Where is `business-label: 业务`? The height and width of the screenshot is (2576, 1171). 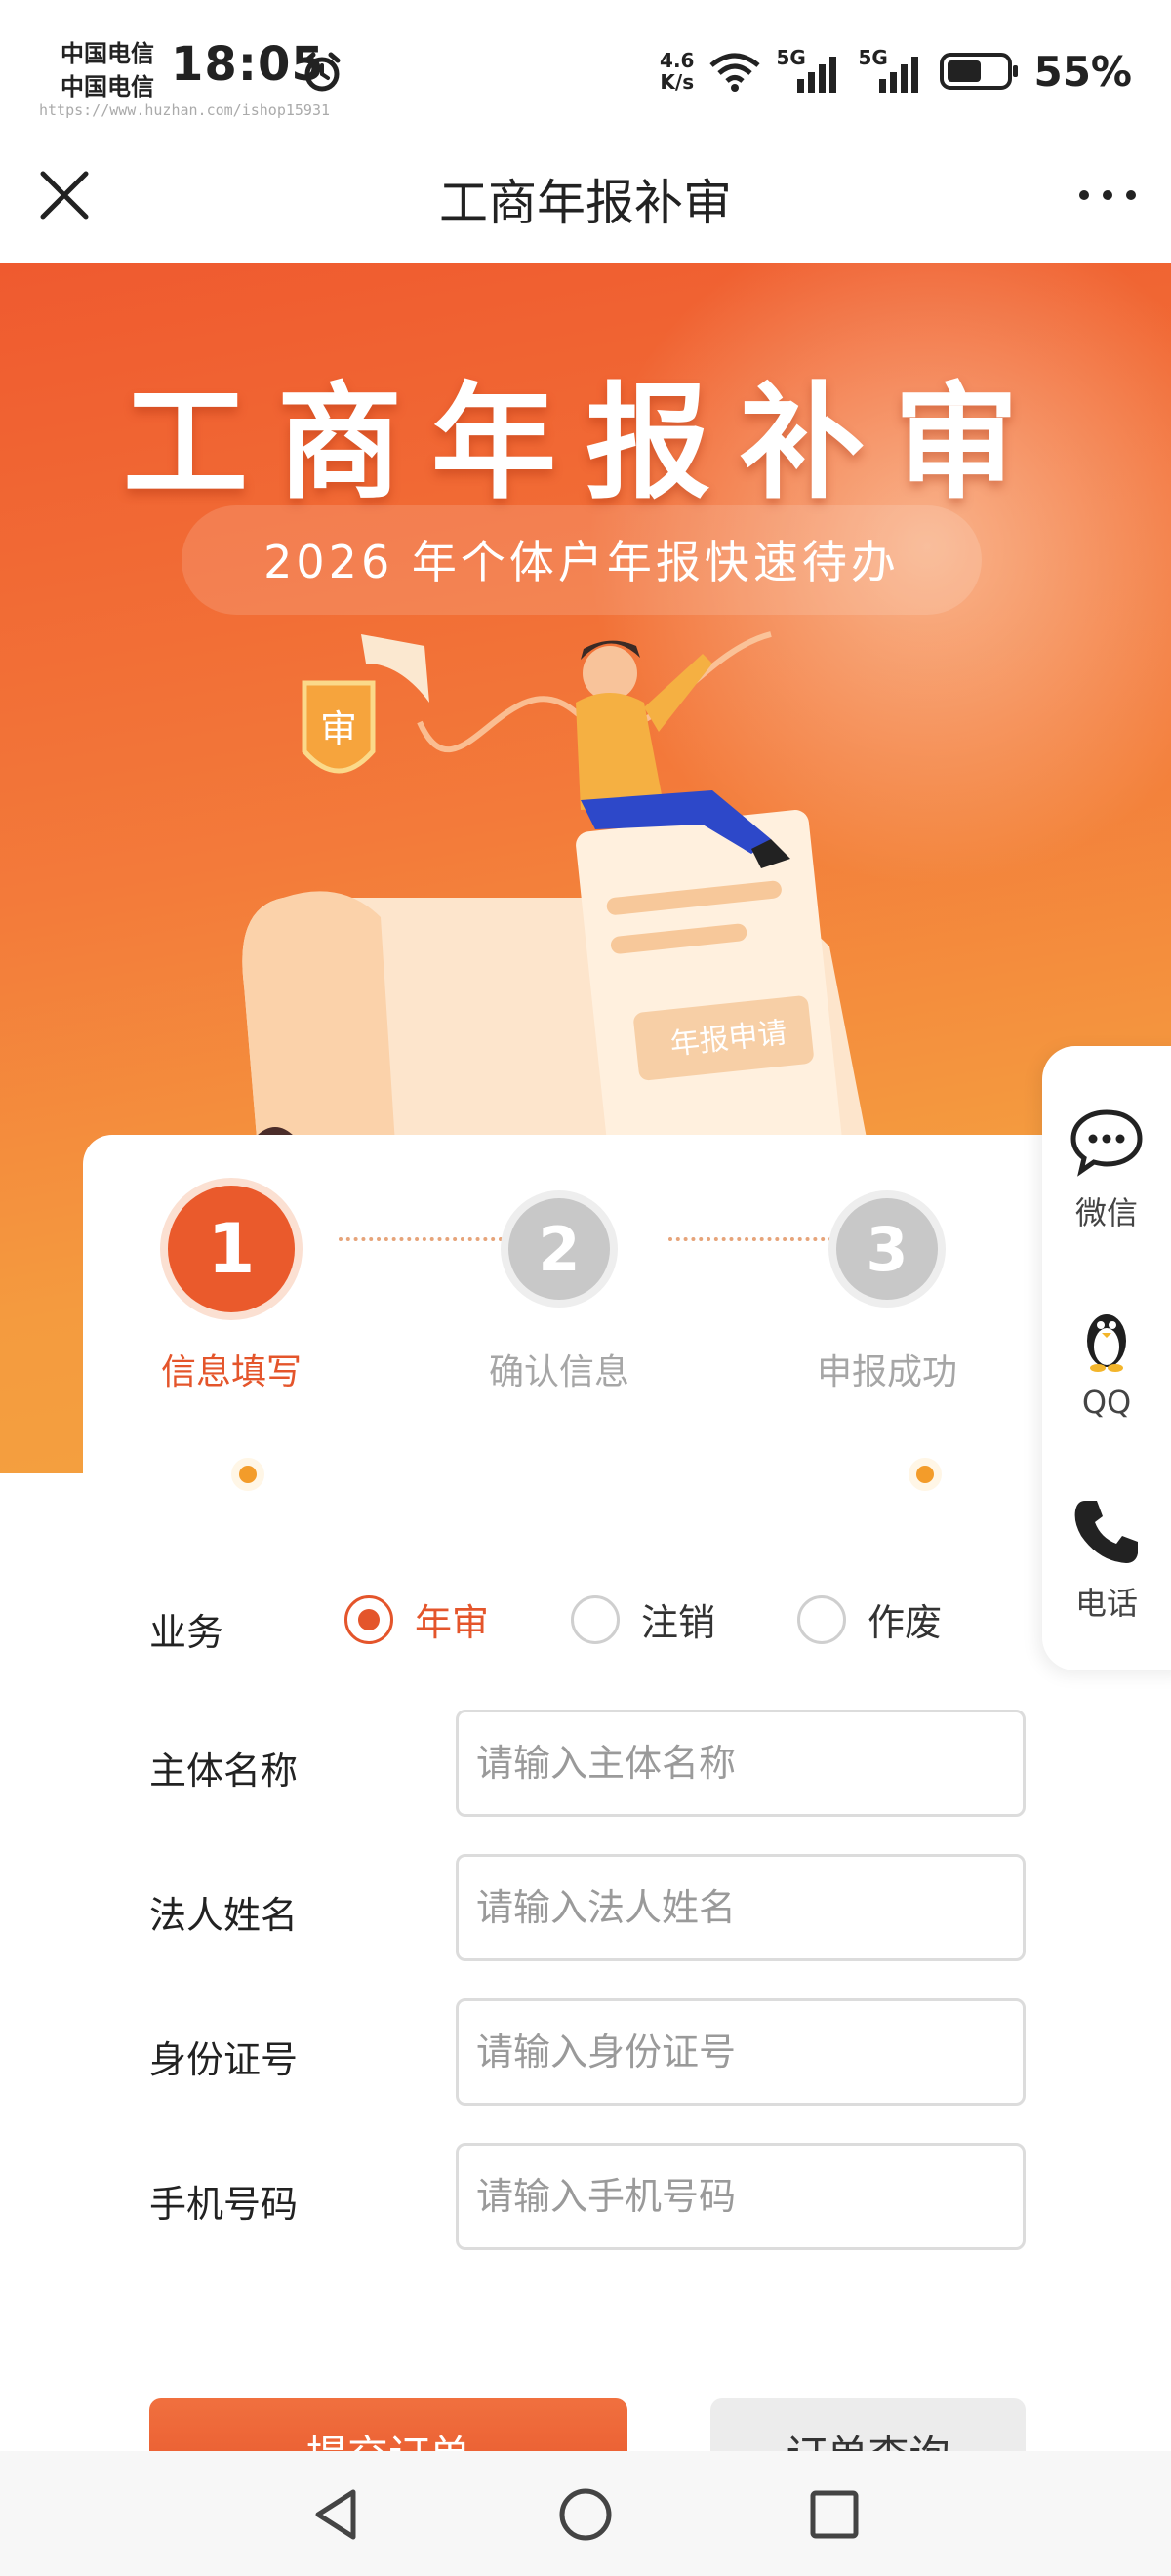
business-label: 业务 is located at coordinates (186, 1632).